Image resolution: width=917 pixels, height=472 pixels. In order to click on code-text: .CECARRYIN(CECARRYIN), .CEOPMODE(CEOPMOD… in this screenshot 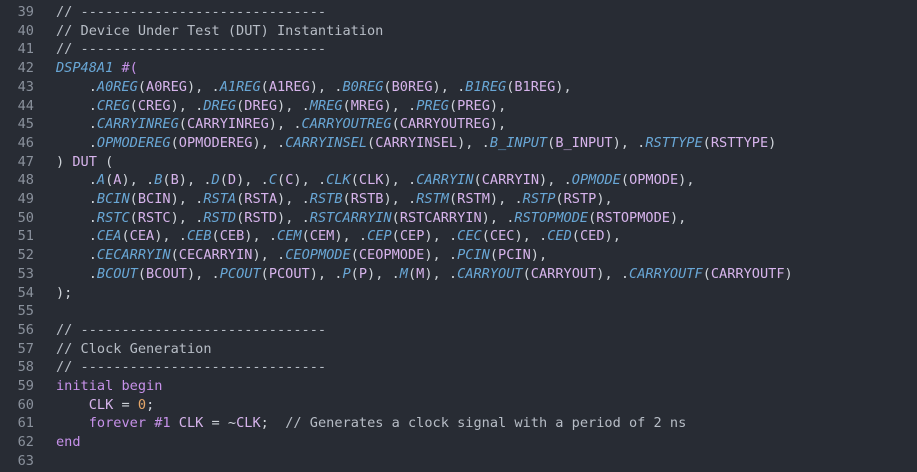, I will do `click(301, 255)`.